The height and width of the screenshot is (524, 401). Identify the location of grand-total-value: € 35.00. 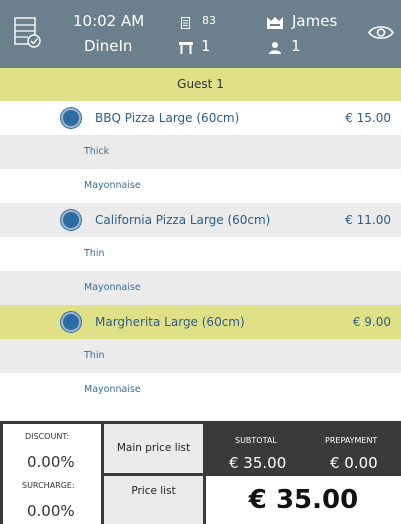
(303, 500).